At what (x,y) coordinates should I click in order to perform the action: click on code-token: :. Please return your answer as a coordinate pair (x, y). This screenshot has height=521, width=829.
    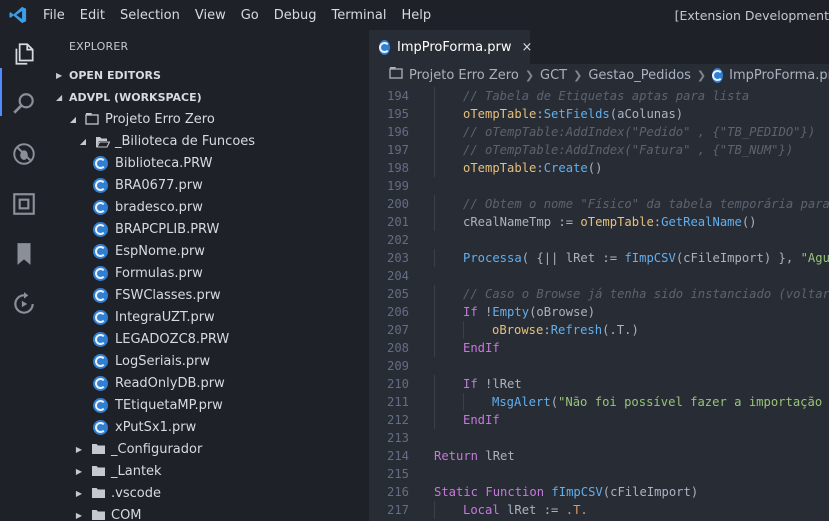
    Looking at the image, I should click on (547, 330).